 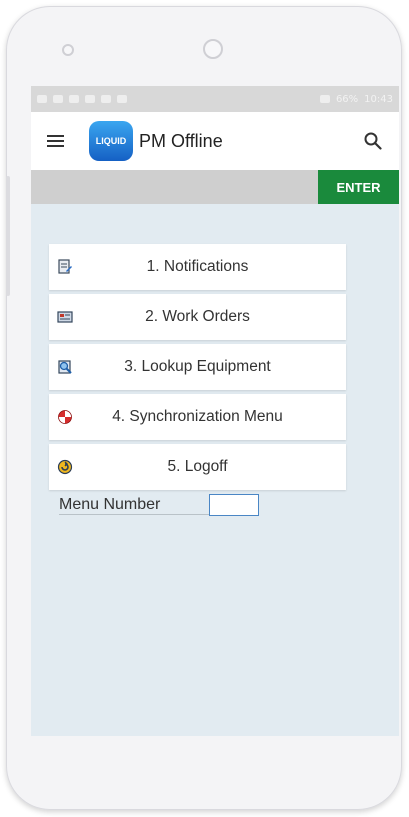 I want to click on lookup-equipment-icon, so click(x=65, y=367).